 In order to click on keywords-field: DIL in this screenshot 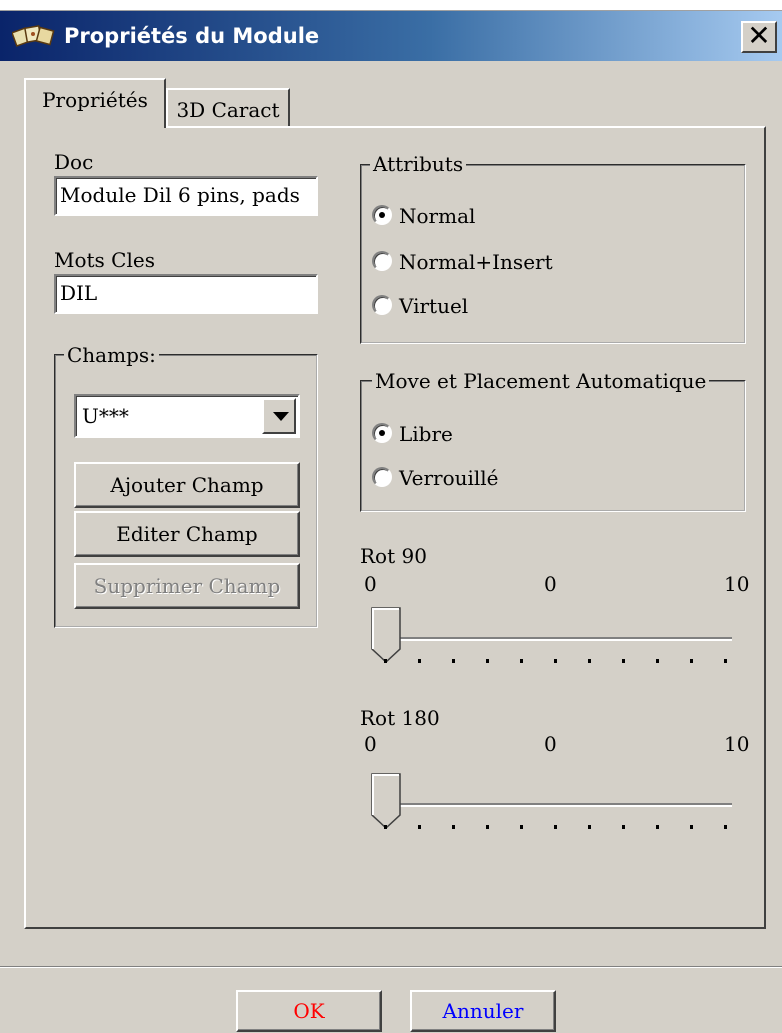, I will do `click(186, 294)`.